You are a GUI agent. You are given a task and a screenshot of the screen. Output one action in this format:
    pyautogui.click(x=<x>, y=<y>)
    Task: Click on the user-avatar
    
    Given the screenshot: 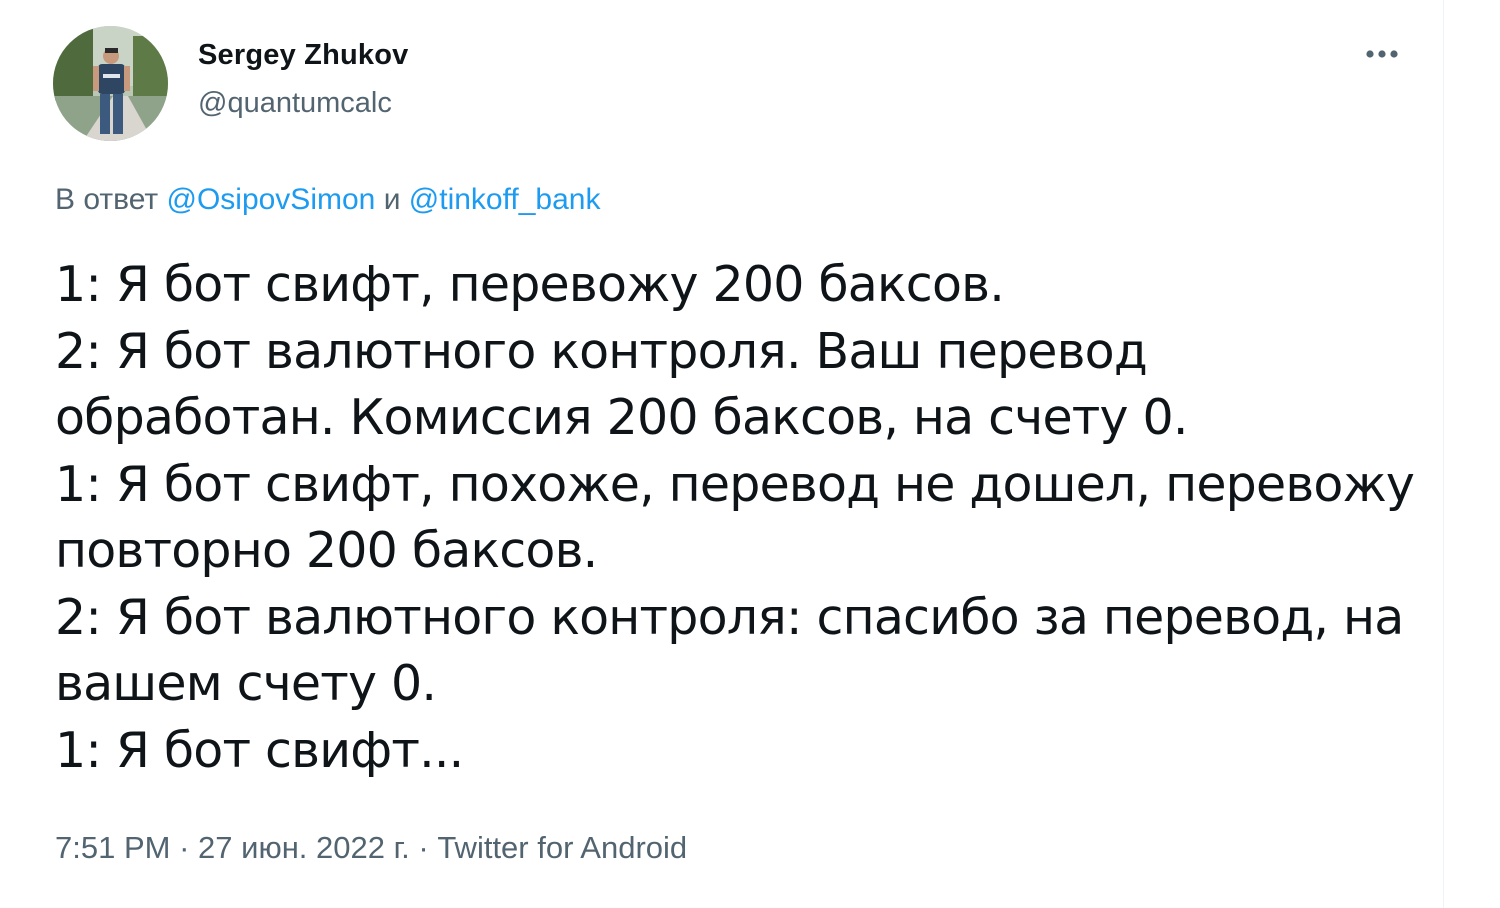 What is the action you would take?
    pyautogui.click(x=110, y=83)
    